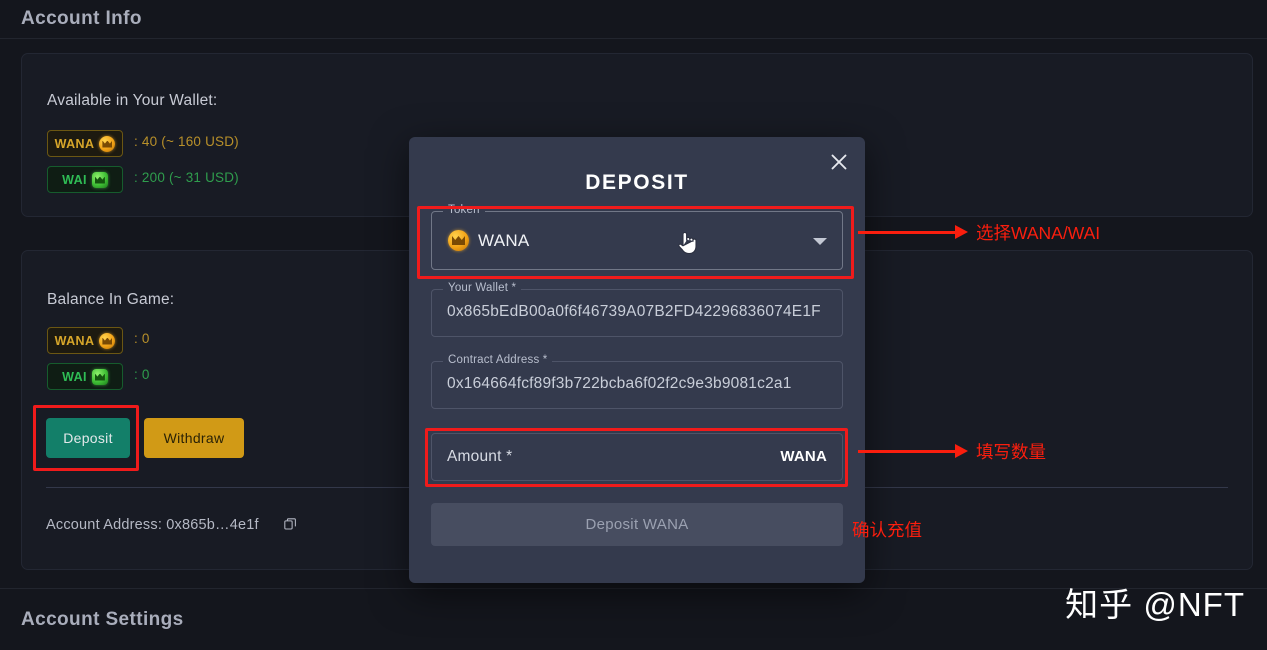 Image resolution: width=1267 pixels, height=650 pixels. What do you see at coordinates (111, 299) in the screenshot?
I see `balance-in-game-label: Balance In Game:` at bounding box center [111, 299].